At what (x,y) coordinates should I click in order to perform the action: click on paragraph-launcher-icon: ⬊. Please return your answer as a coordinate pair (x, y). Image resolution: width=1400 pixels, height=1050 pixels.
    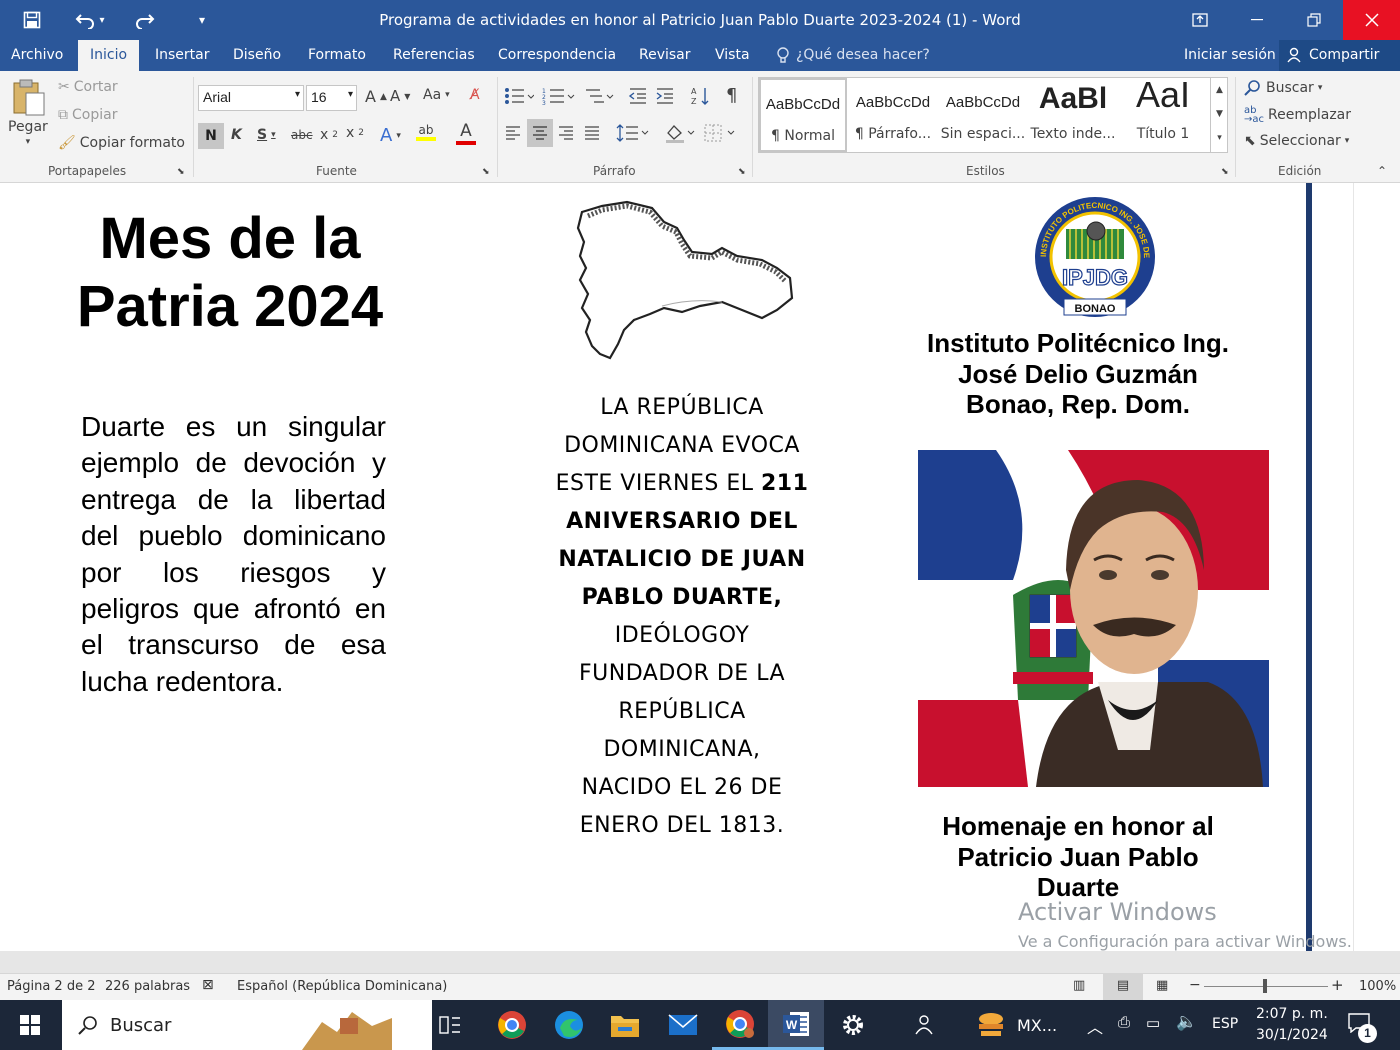
    Looking at the image, I should click on (742, 172).